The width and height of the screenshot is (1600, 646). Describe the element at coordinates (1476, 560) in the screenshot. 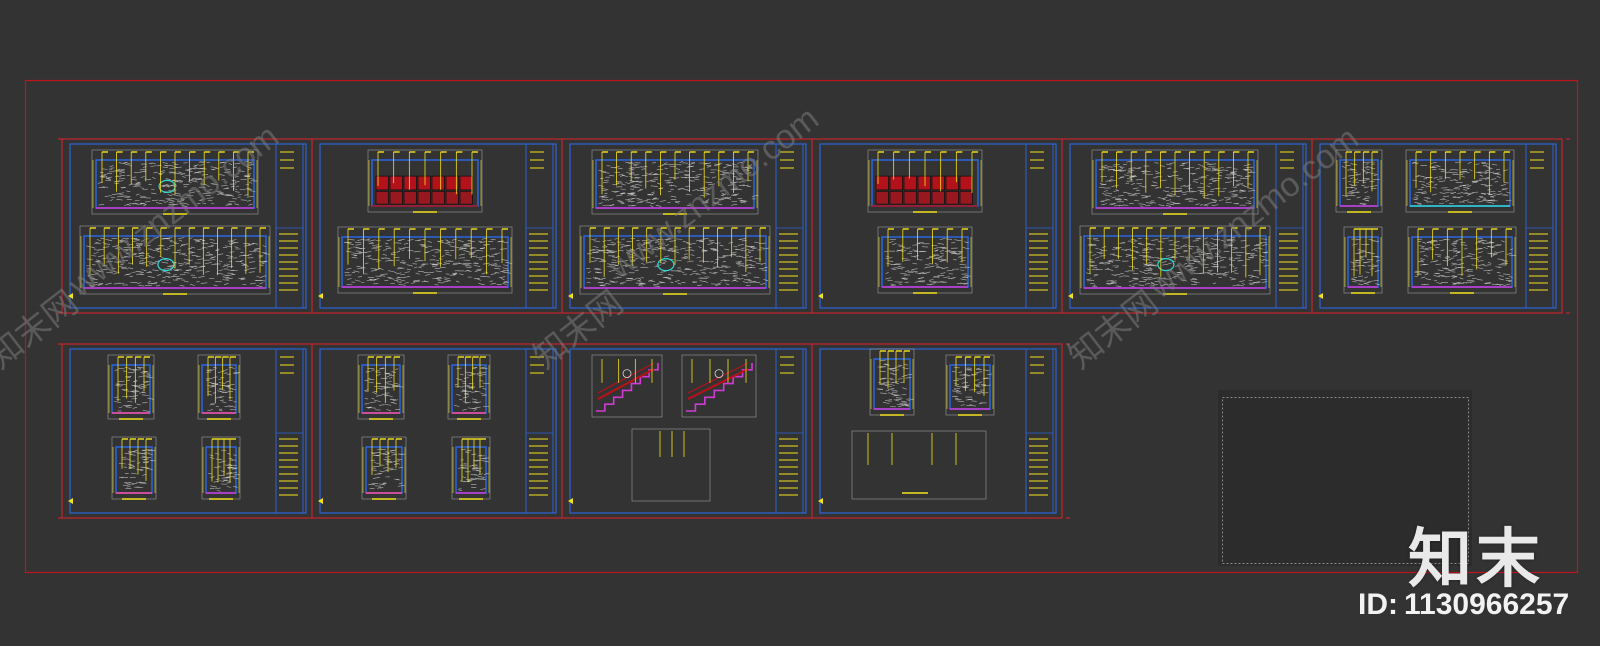

I see `brand-watermark: 知末` at that location.